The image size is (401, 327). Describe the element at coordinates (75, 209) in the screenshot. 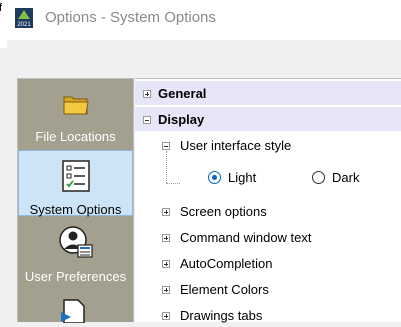

I see `sidebar-item-label: System Options` at that location.